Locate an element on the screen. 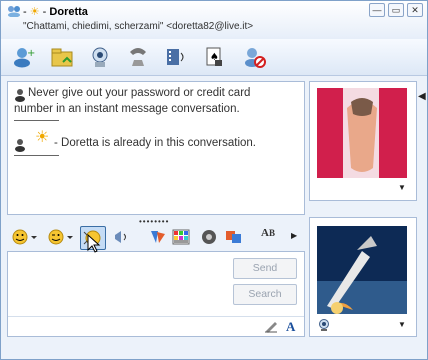  themes-icon is located at coordinates (234, 237).